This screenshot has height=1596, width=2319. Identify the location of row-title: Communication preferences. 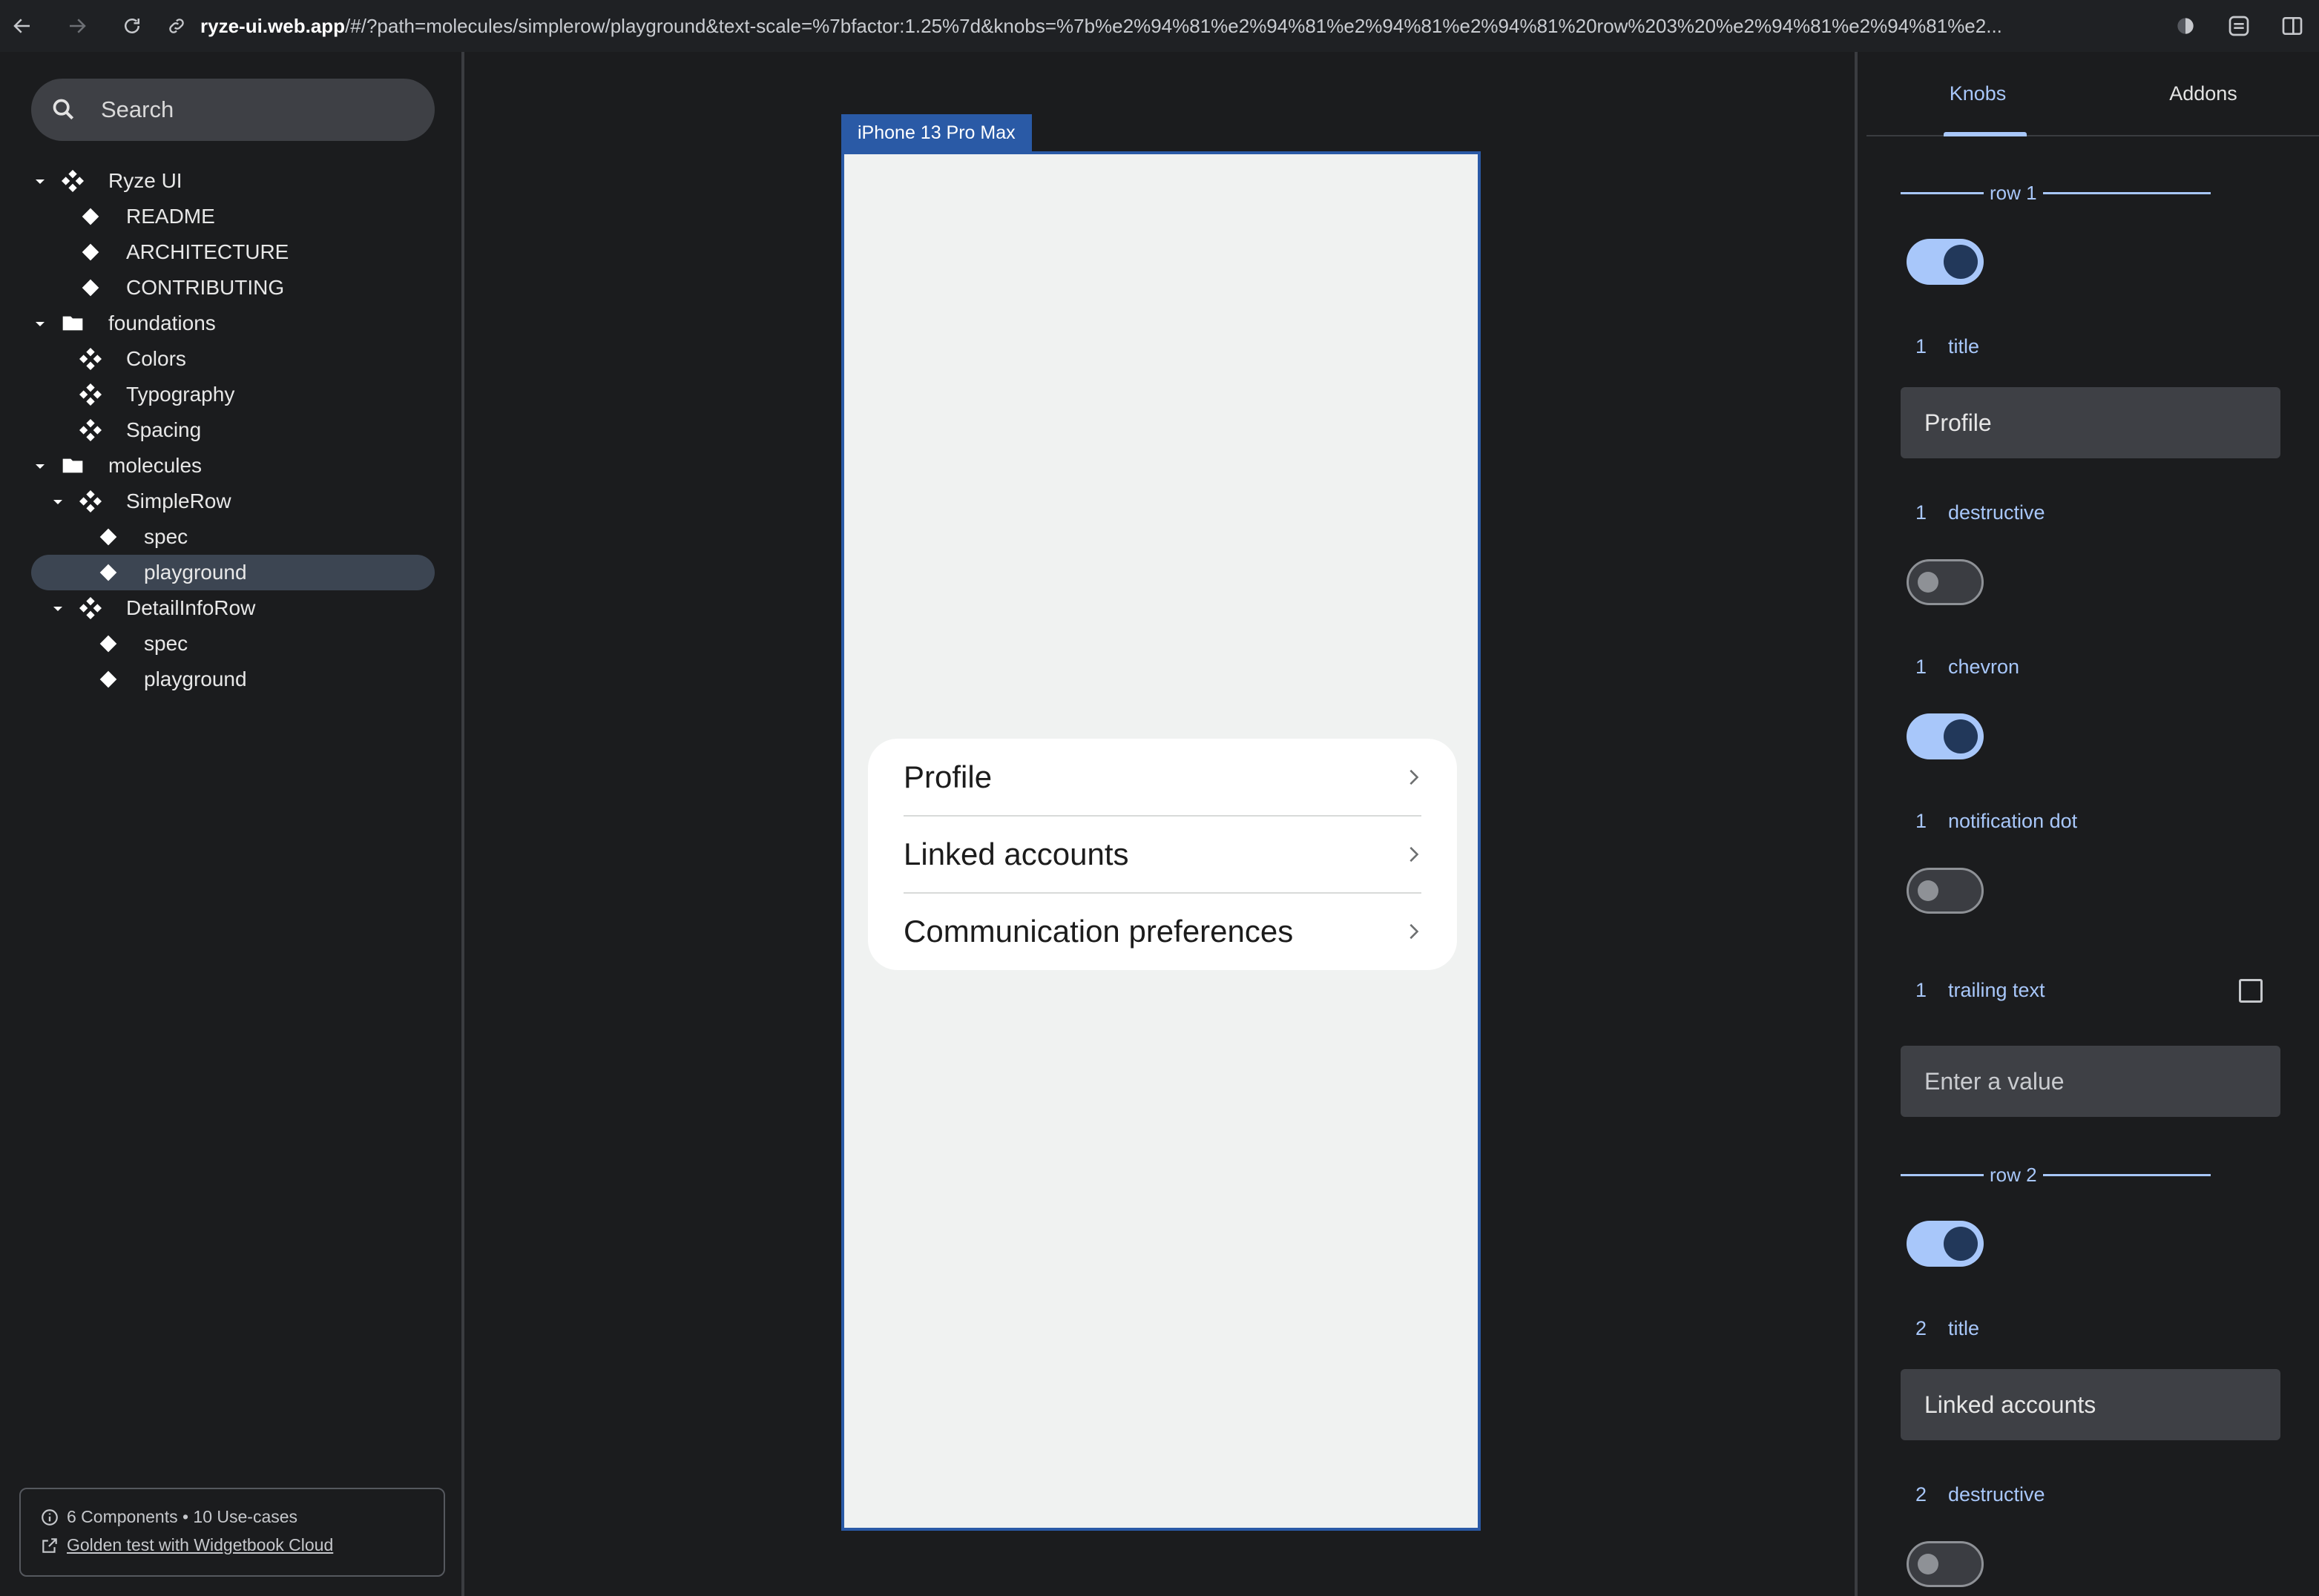
(1099, 932).